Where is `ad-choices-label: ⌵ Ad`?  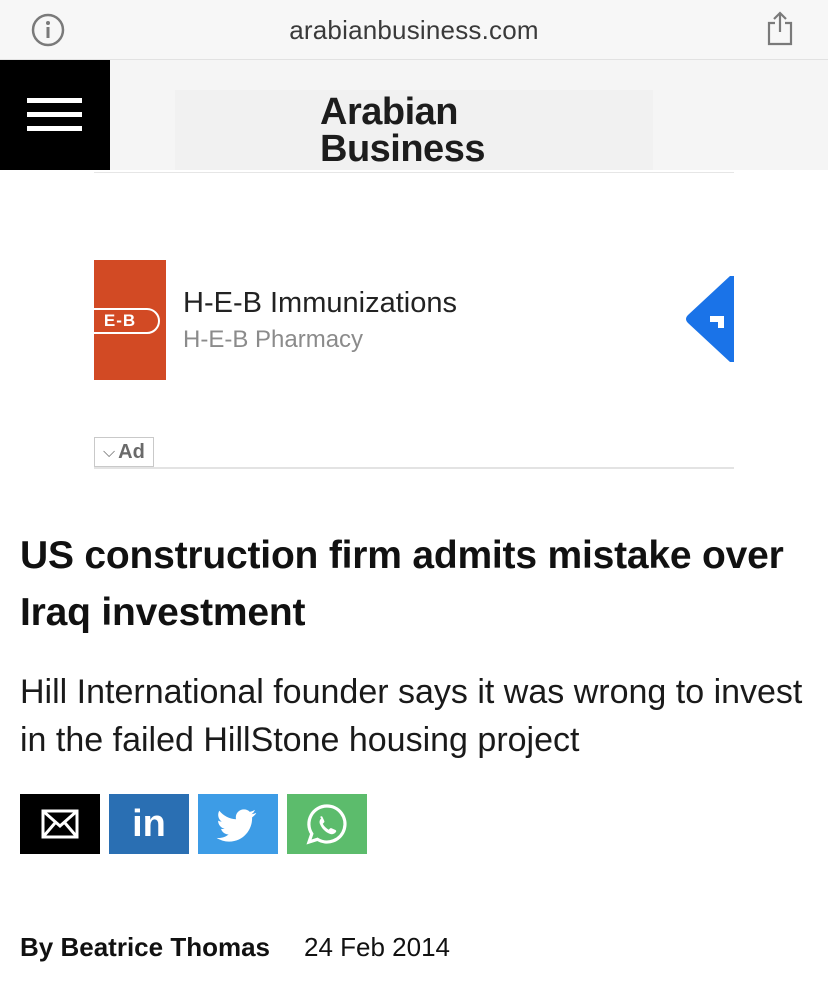 ad-choices-label: ⌵ Ad is located at coordinates (124, 452).